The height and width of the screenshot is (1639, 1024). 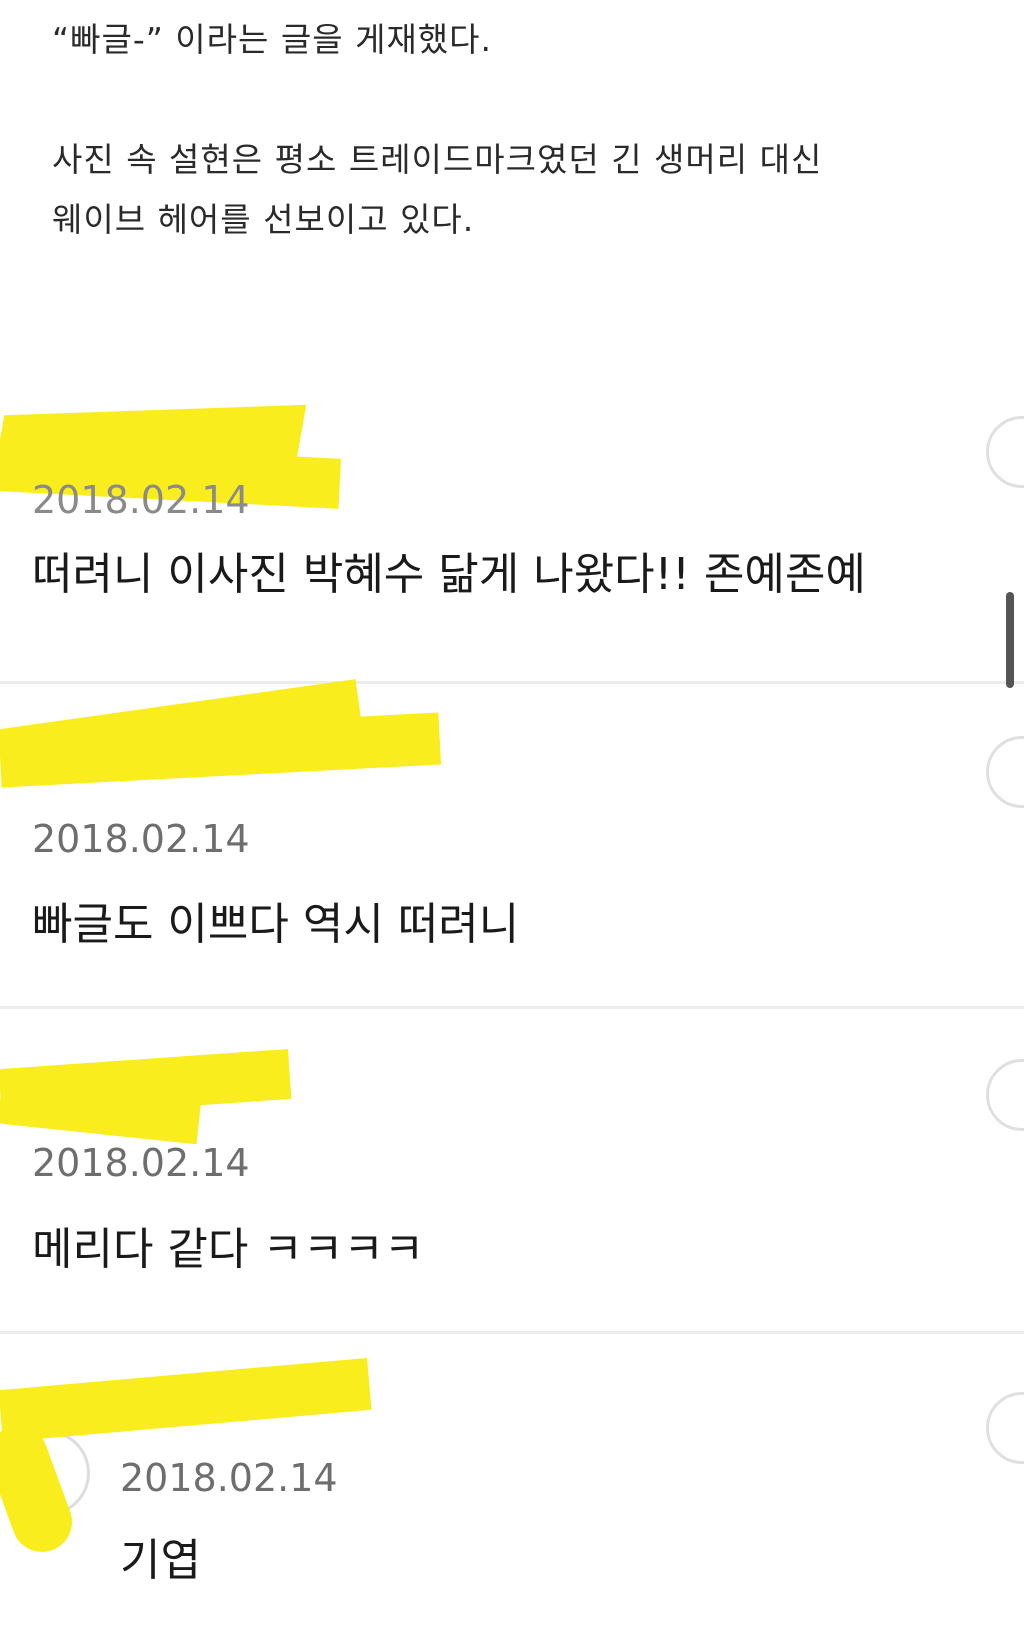 What do you see at coordinates (186, 1400) in the screenshot?
I see `redacted-username` at bounding box center [186, 1400].